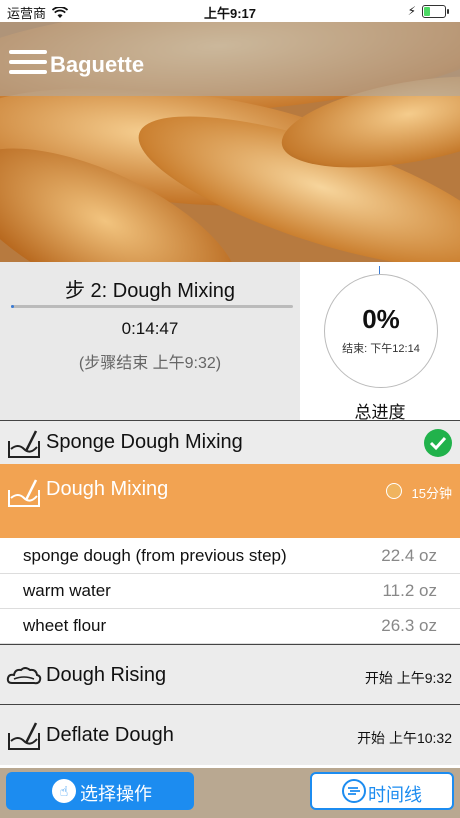 Image resolution: width=460 pixels, height=818 pixels. Describe the element at coordinates (24, 676) in the screenshot. I see `cloud-icon` at that location.